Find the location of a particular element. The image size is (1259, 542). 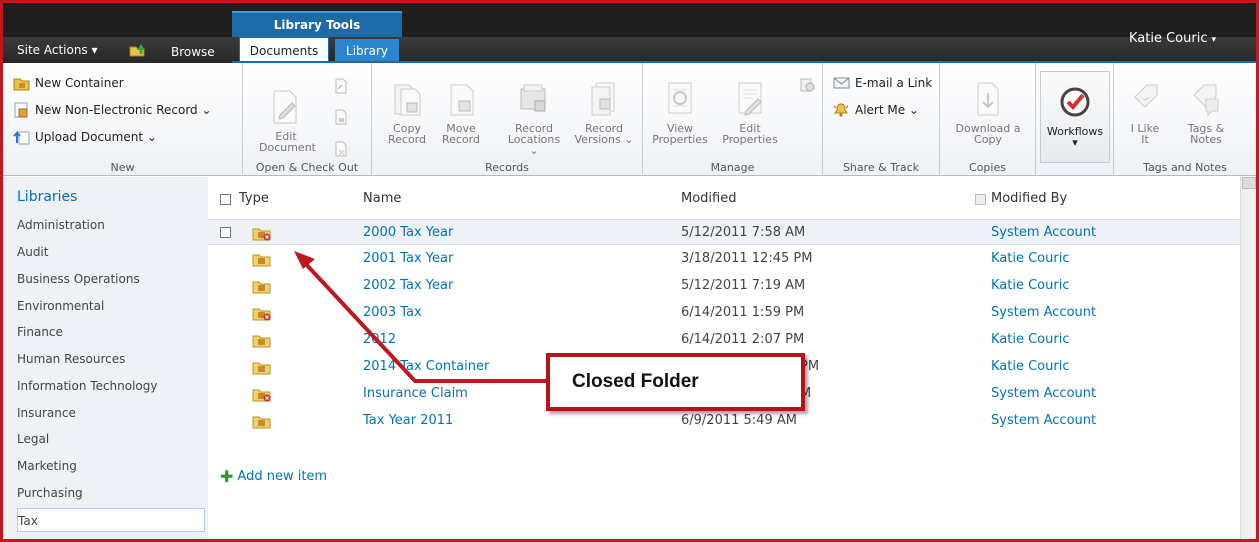

select-all-checkbox is located at coordinates (225, 199).